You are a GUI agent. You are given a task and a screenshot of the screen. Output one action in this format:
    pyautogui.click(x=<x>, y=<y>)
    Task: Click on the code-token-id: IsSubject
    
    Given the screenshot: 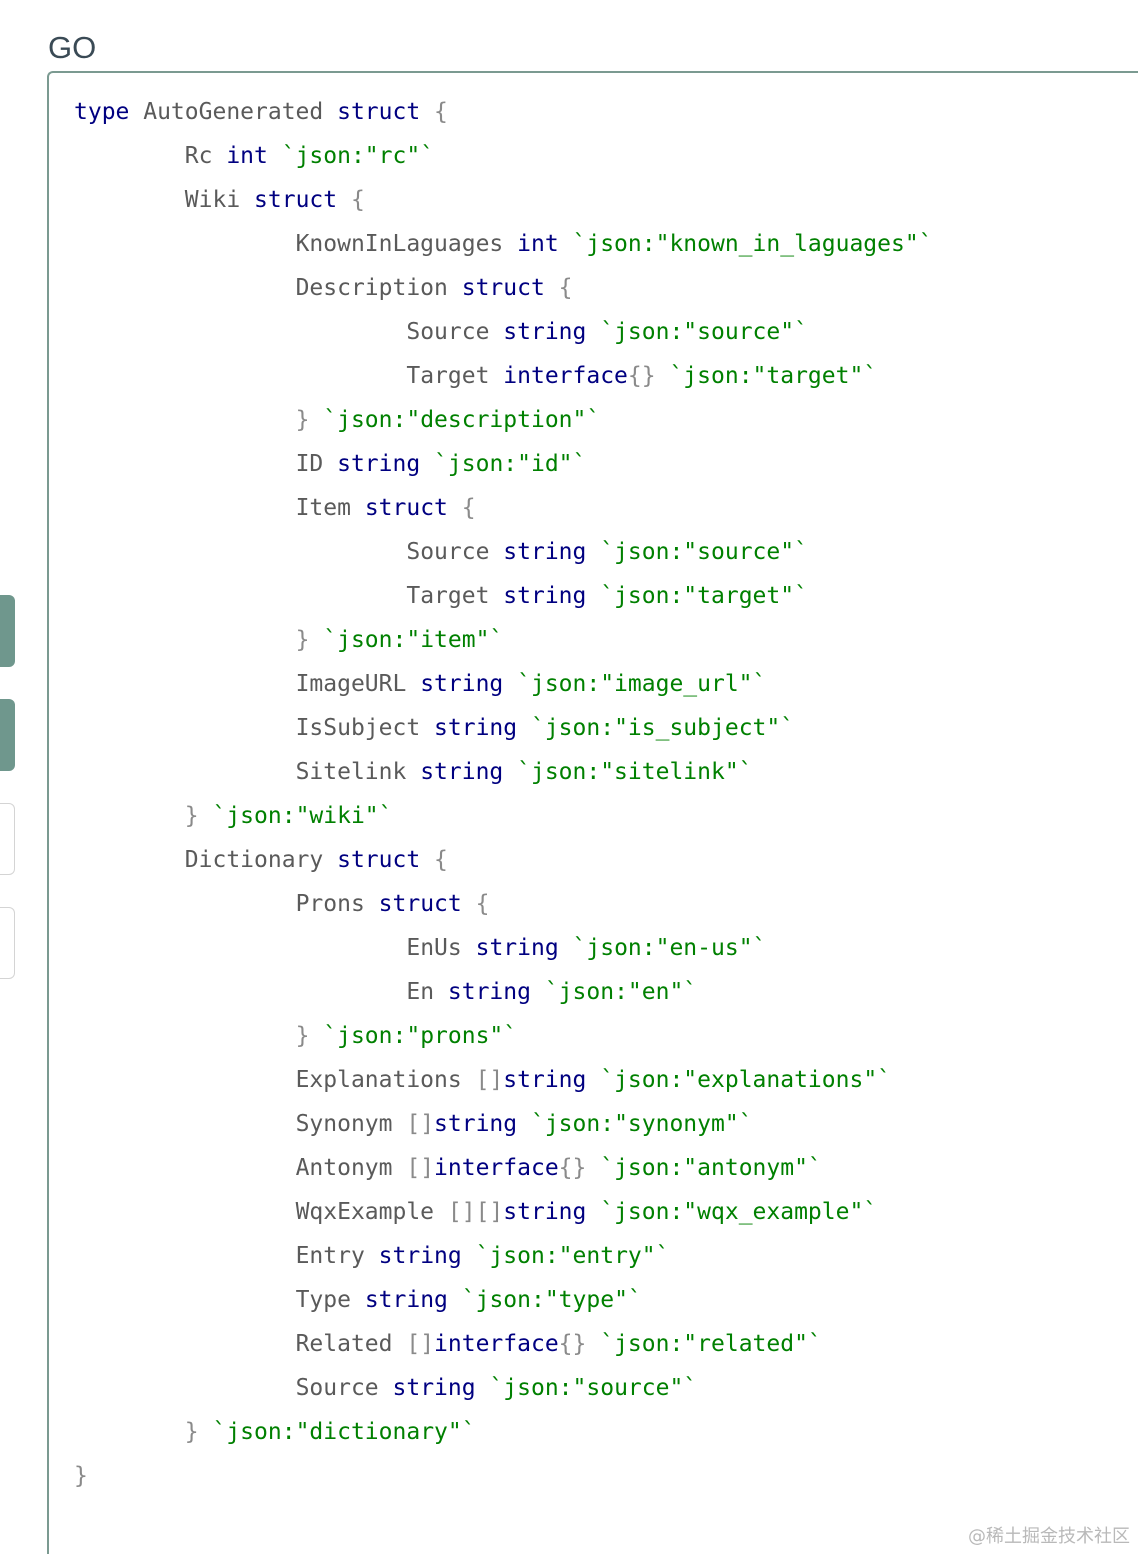 What is the action you would take?
    pyautogui.click(x=365, y=728)
    